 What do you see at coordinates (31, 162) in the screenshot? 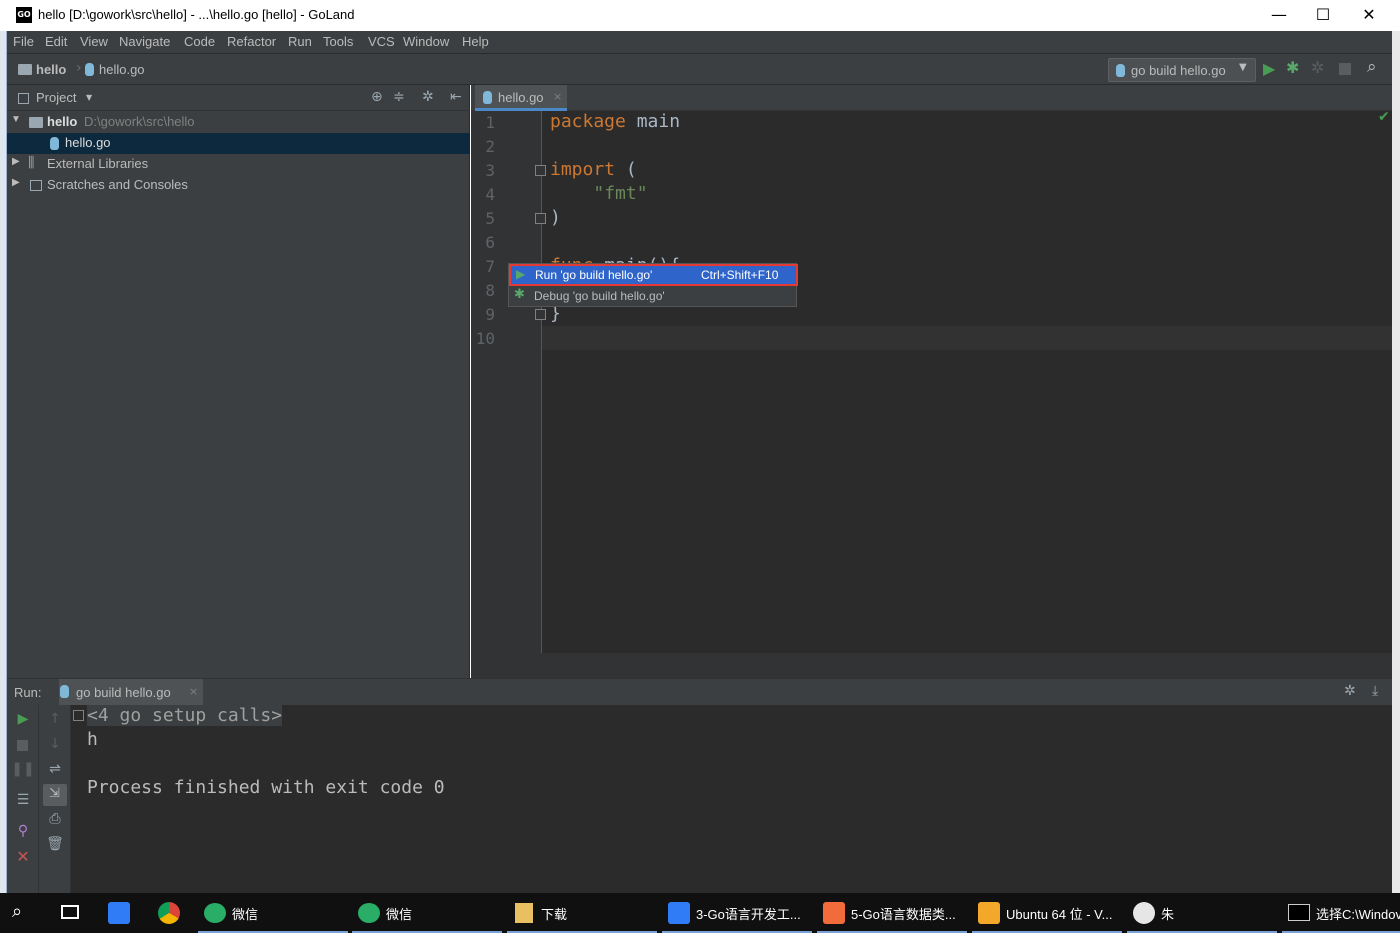
I see `library-icon: ⫼` at bounding box center [31, 162].